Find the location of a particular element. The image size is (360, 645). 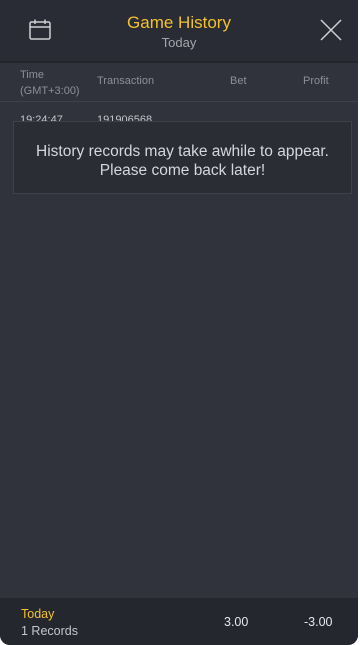

column-timezone-label: (GMT+3:00) is located at coordinates (50, 91).